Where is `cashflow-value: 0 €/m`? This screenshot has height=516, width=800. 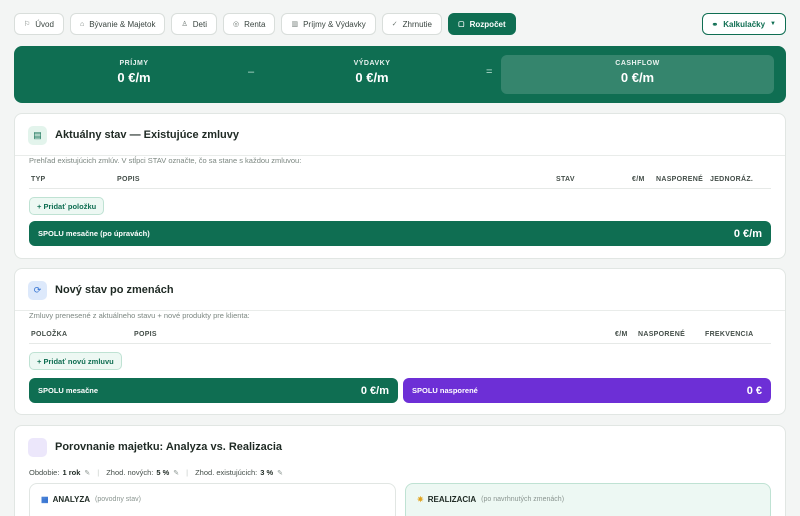 cashflow-value: 0 €/m is located at coordinates (637, 77).